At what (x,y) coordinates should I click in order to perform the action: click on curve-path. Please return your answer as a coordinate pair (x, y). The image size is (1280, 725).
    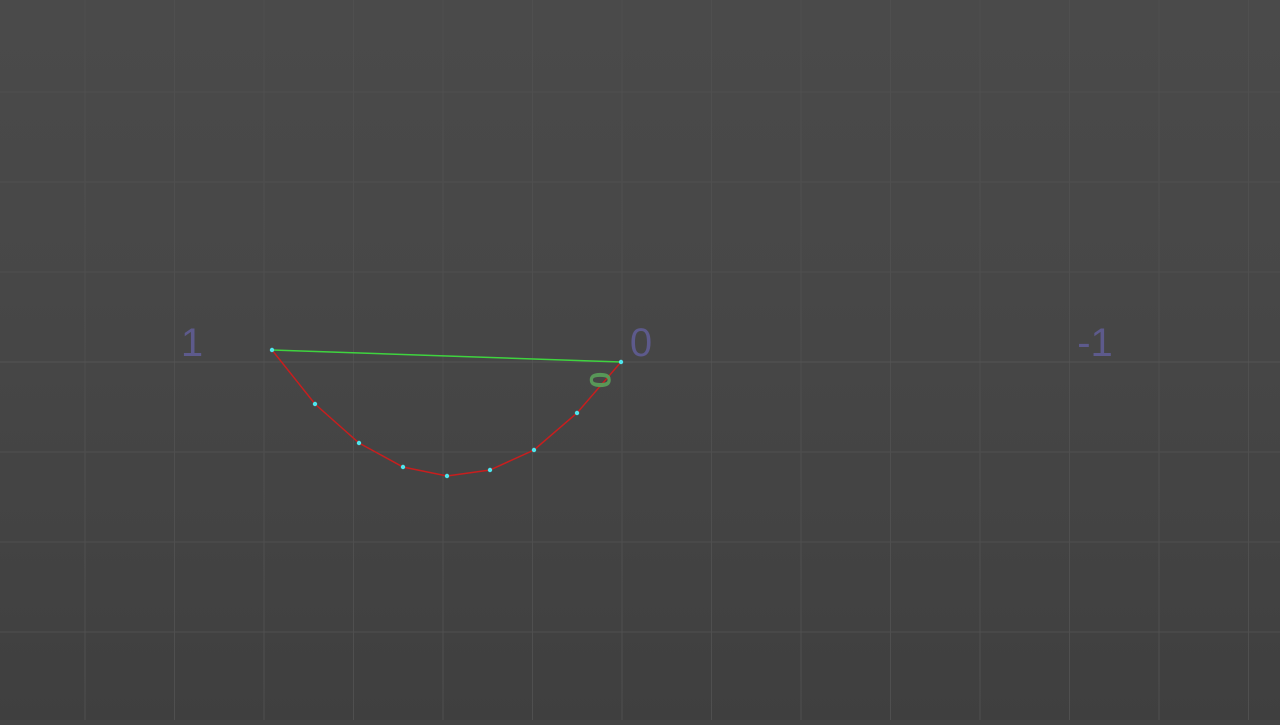
    Looking at the image, I should click on (446, 413).